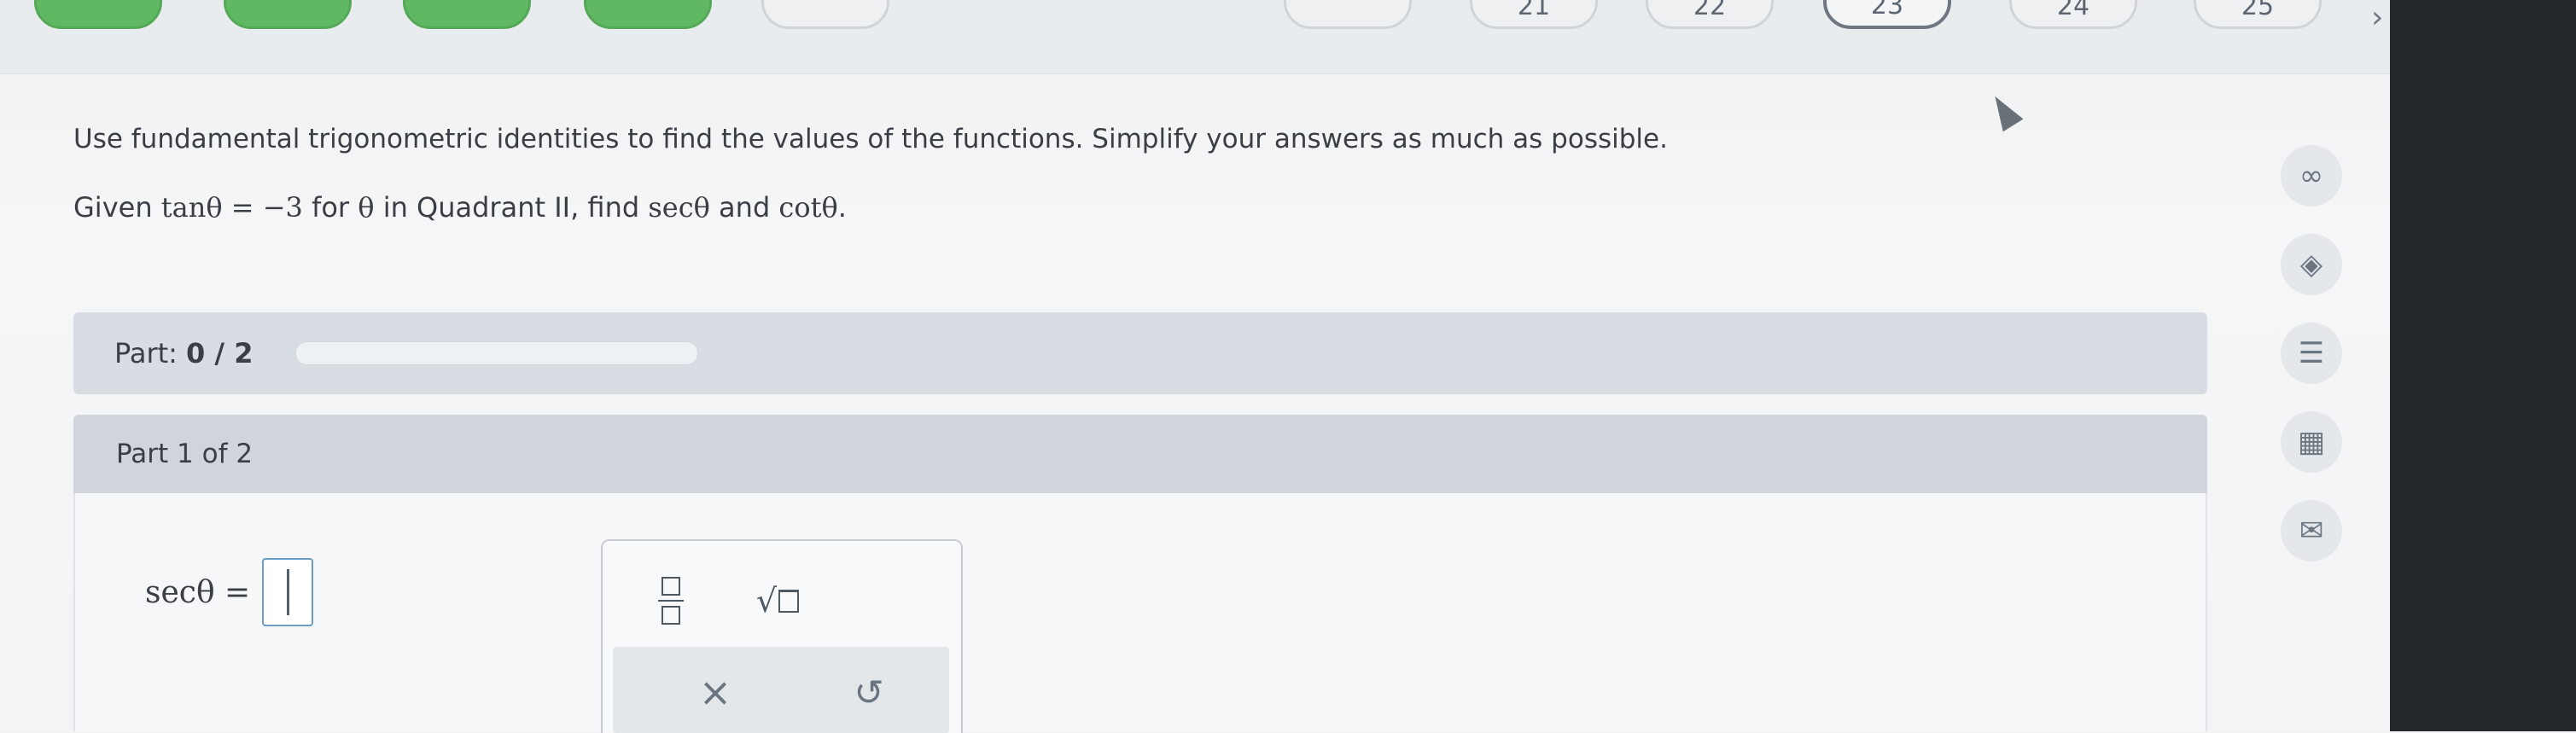  Describe the element at coordinates (808, 207) in the screenshot. I see `find-cot: cotθ` at that location.